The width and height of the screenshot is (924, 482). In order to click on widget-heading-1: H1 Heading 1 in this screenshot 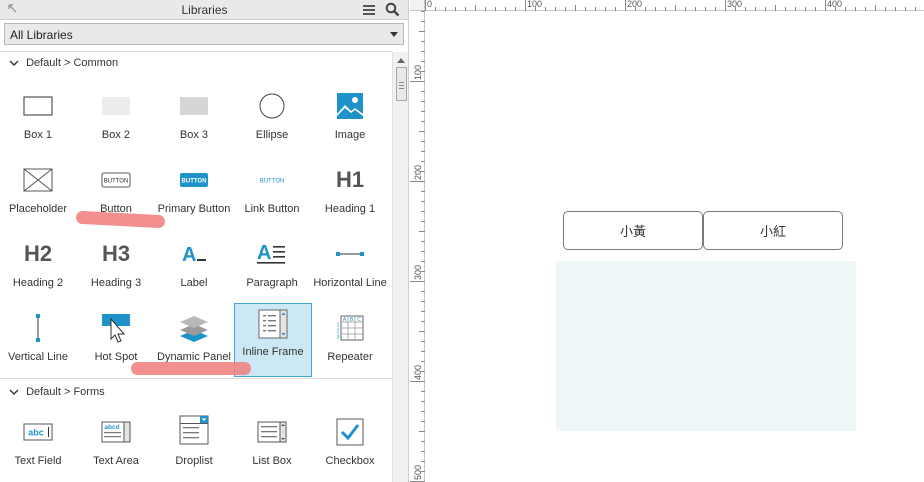, I will do `click(350, 188)`.